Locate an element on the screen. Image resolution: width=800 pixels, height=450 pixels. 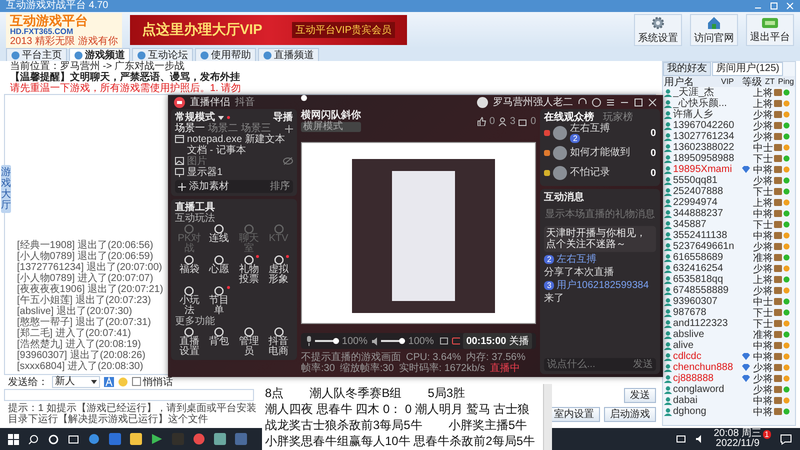
add-source-button: 添加素材 is located at coordinates (209, 186).